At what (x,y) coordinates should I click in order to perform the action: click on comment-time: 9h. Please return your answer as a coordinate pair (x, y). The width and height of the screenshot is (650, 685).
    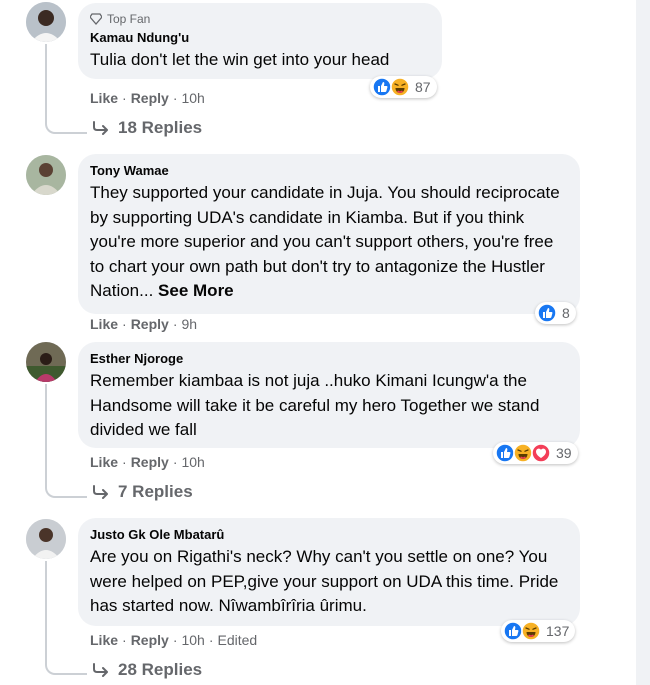
    Looking at the image, I should click on (189, 324).